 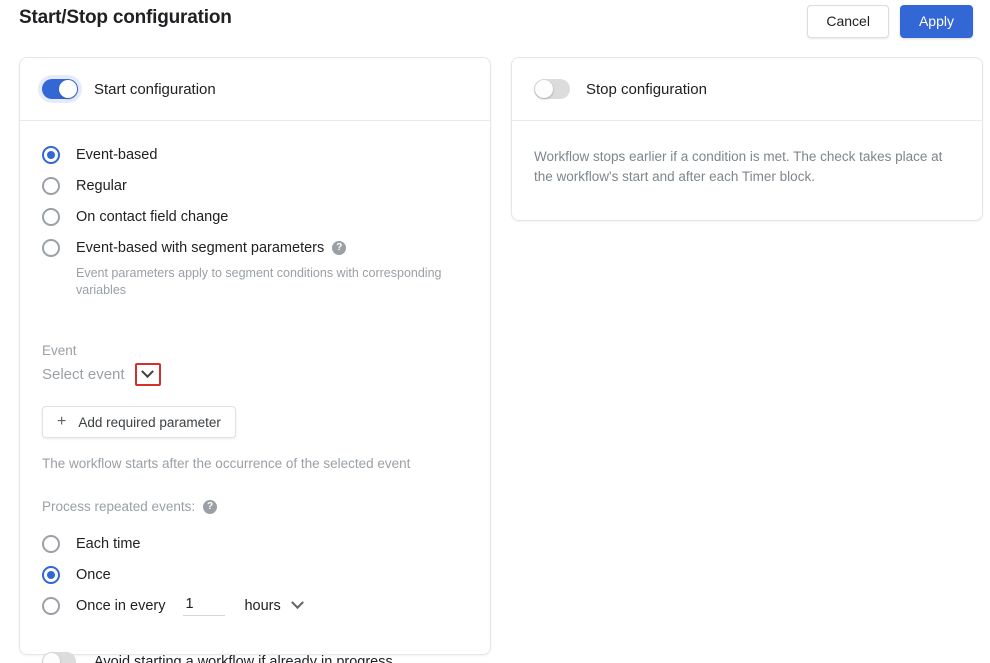 I want to click on add-required-parameter-label: Add required parameter, so click(x=149, y=422).